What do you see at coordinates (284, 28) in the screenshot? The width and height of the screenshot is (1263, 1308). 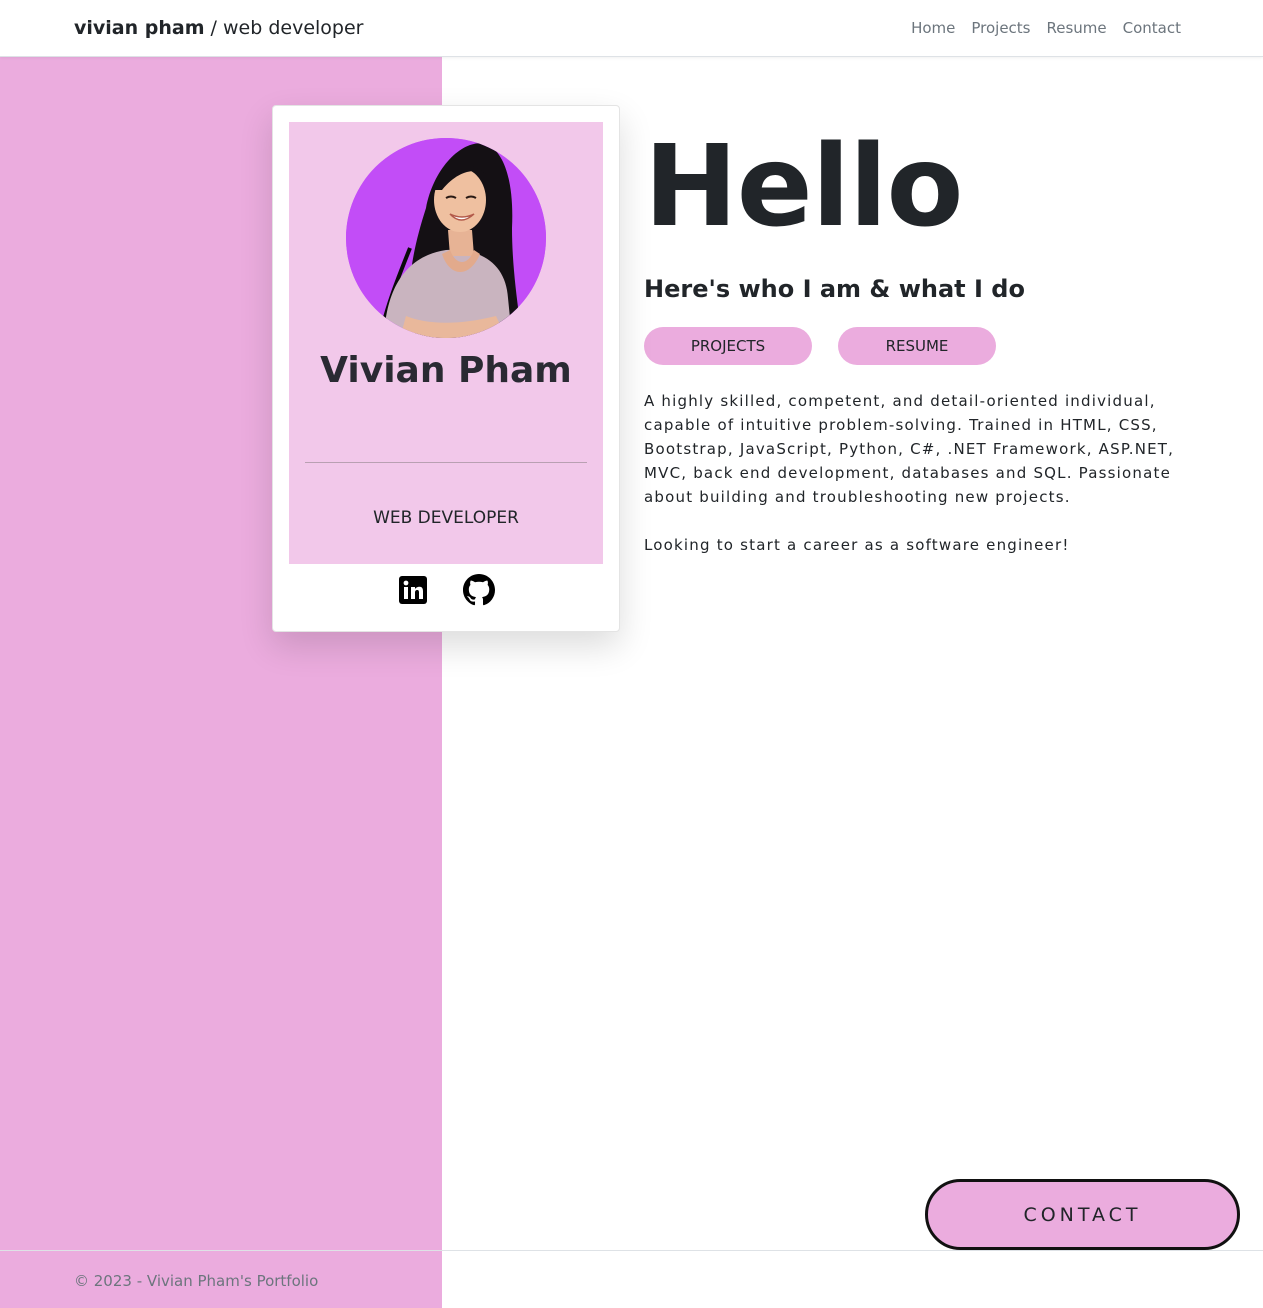 I see `brand-tagline: / web developer` at bounding box center [284, 28].